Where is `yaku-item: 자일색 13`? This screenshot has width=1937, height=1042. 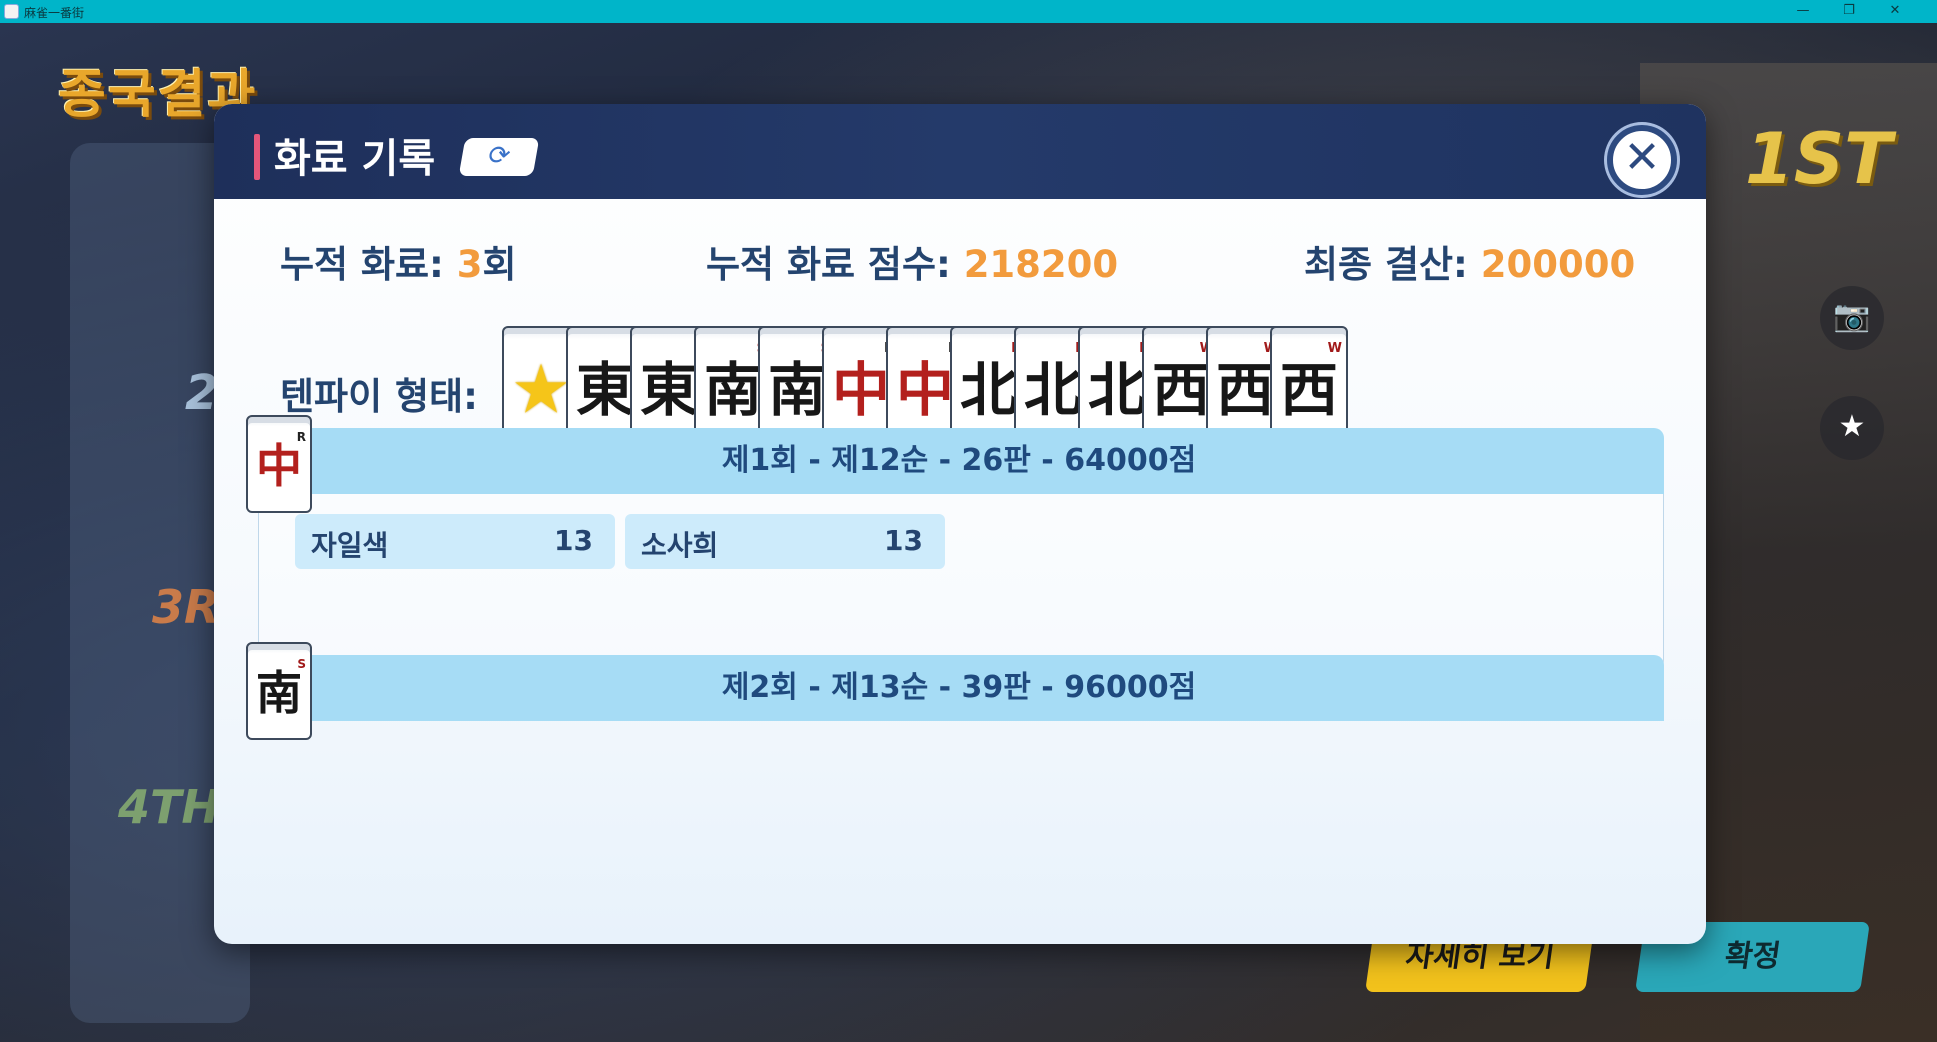
yaku-item: 자일색 13 is located at coordinates (455, 541).